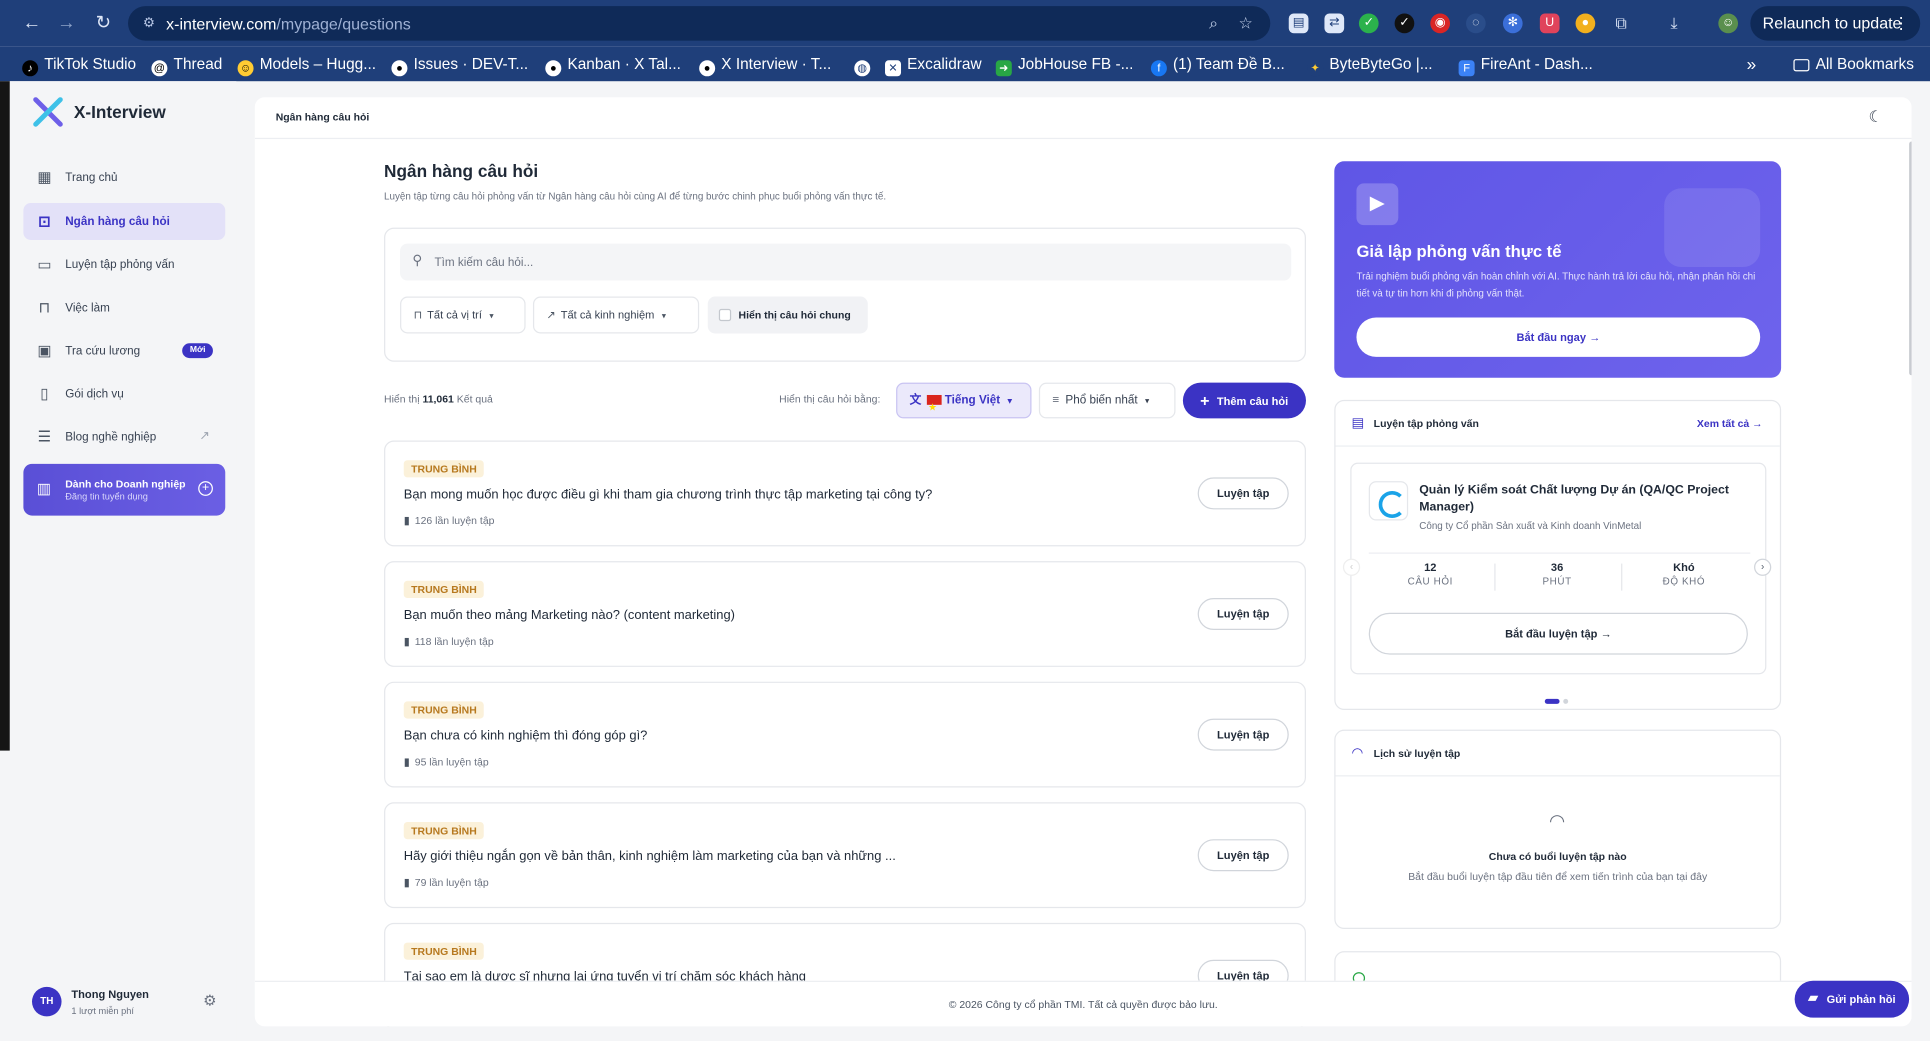  Describe the element at coordinates (1901, 23) in the screenshot. I see `kebab-menu-icon: ⋮` at that location.